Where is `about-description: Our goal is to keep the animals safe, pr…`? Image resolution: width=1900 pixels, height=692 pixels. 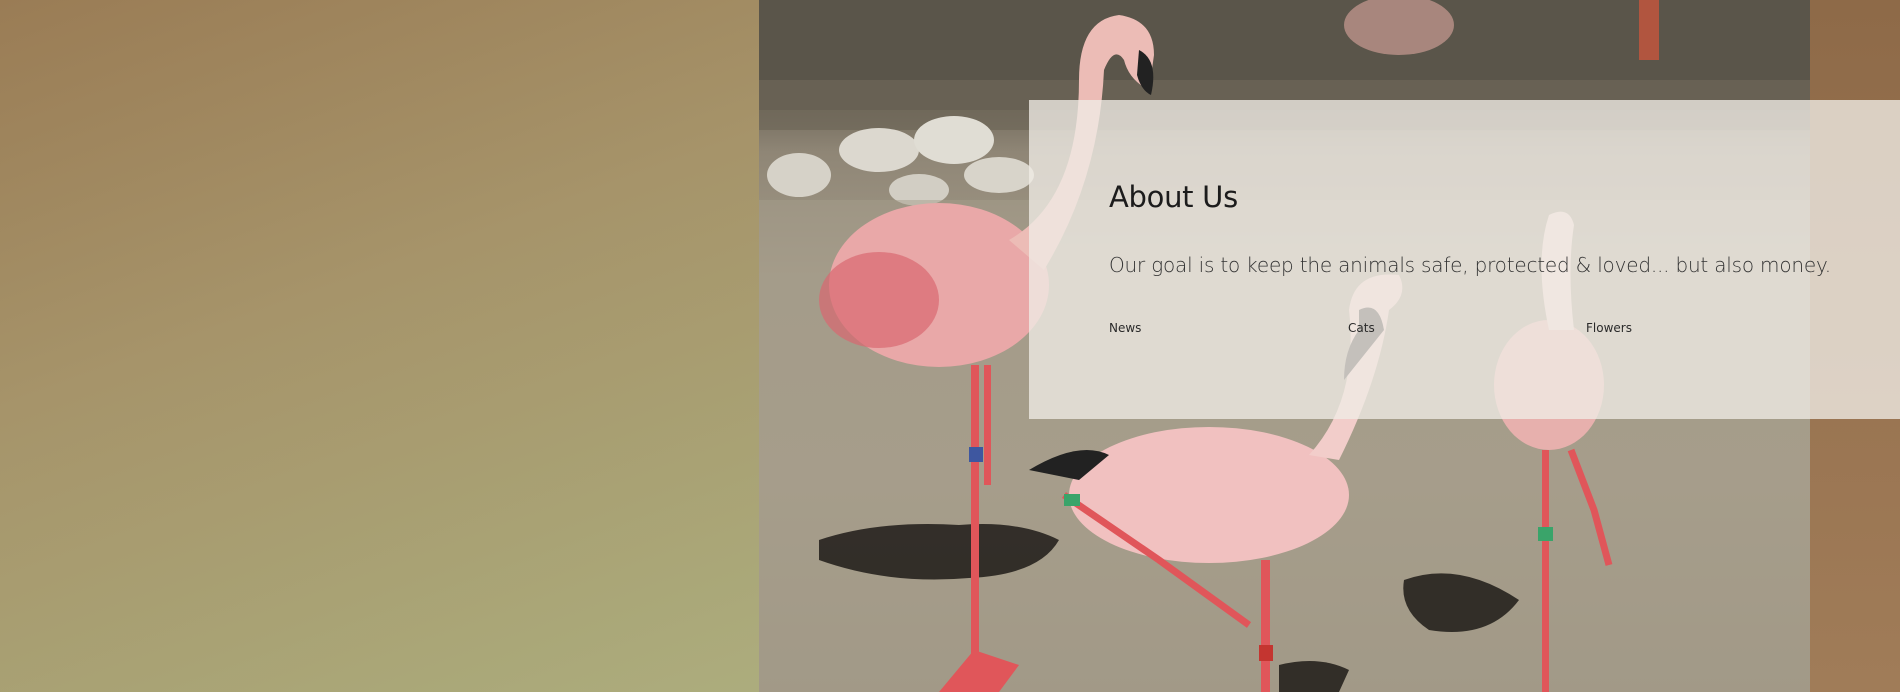
about-description: Our goal is to keep the animals safe, pr… is located at coordinates (1470, 265).